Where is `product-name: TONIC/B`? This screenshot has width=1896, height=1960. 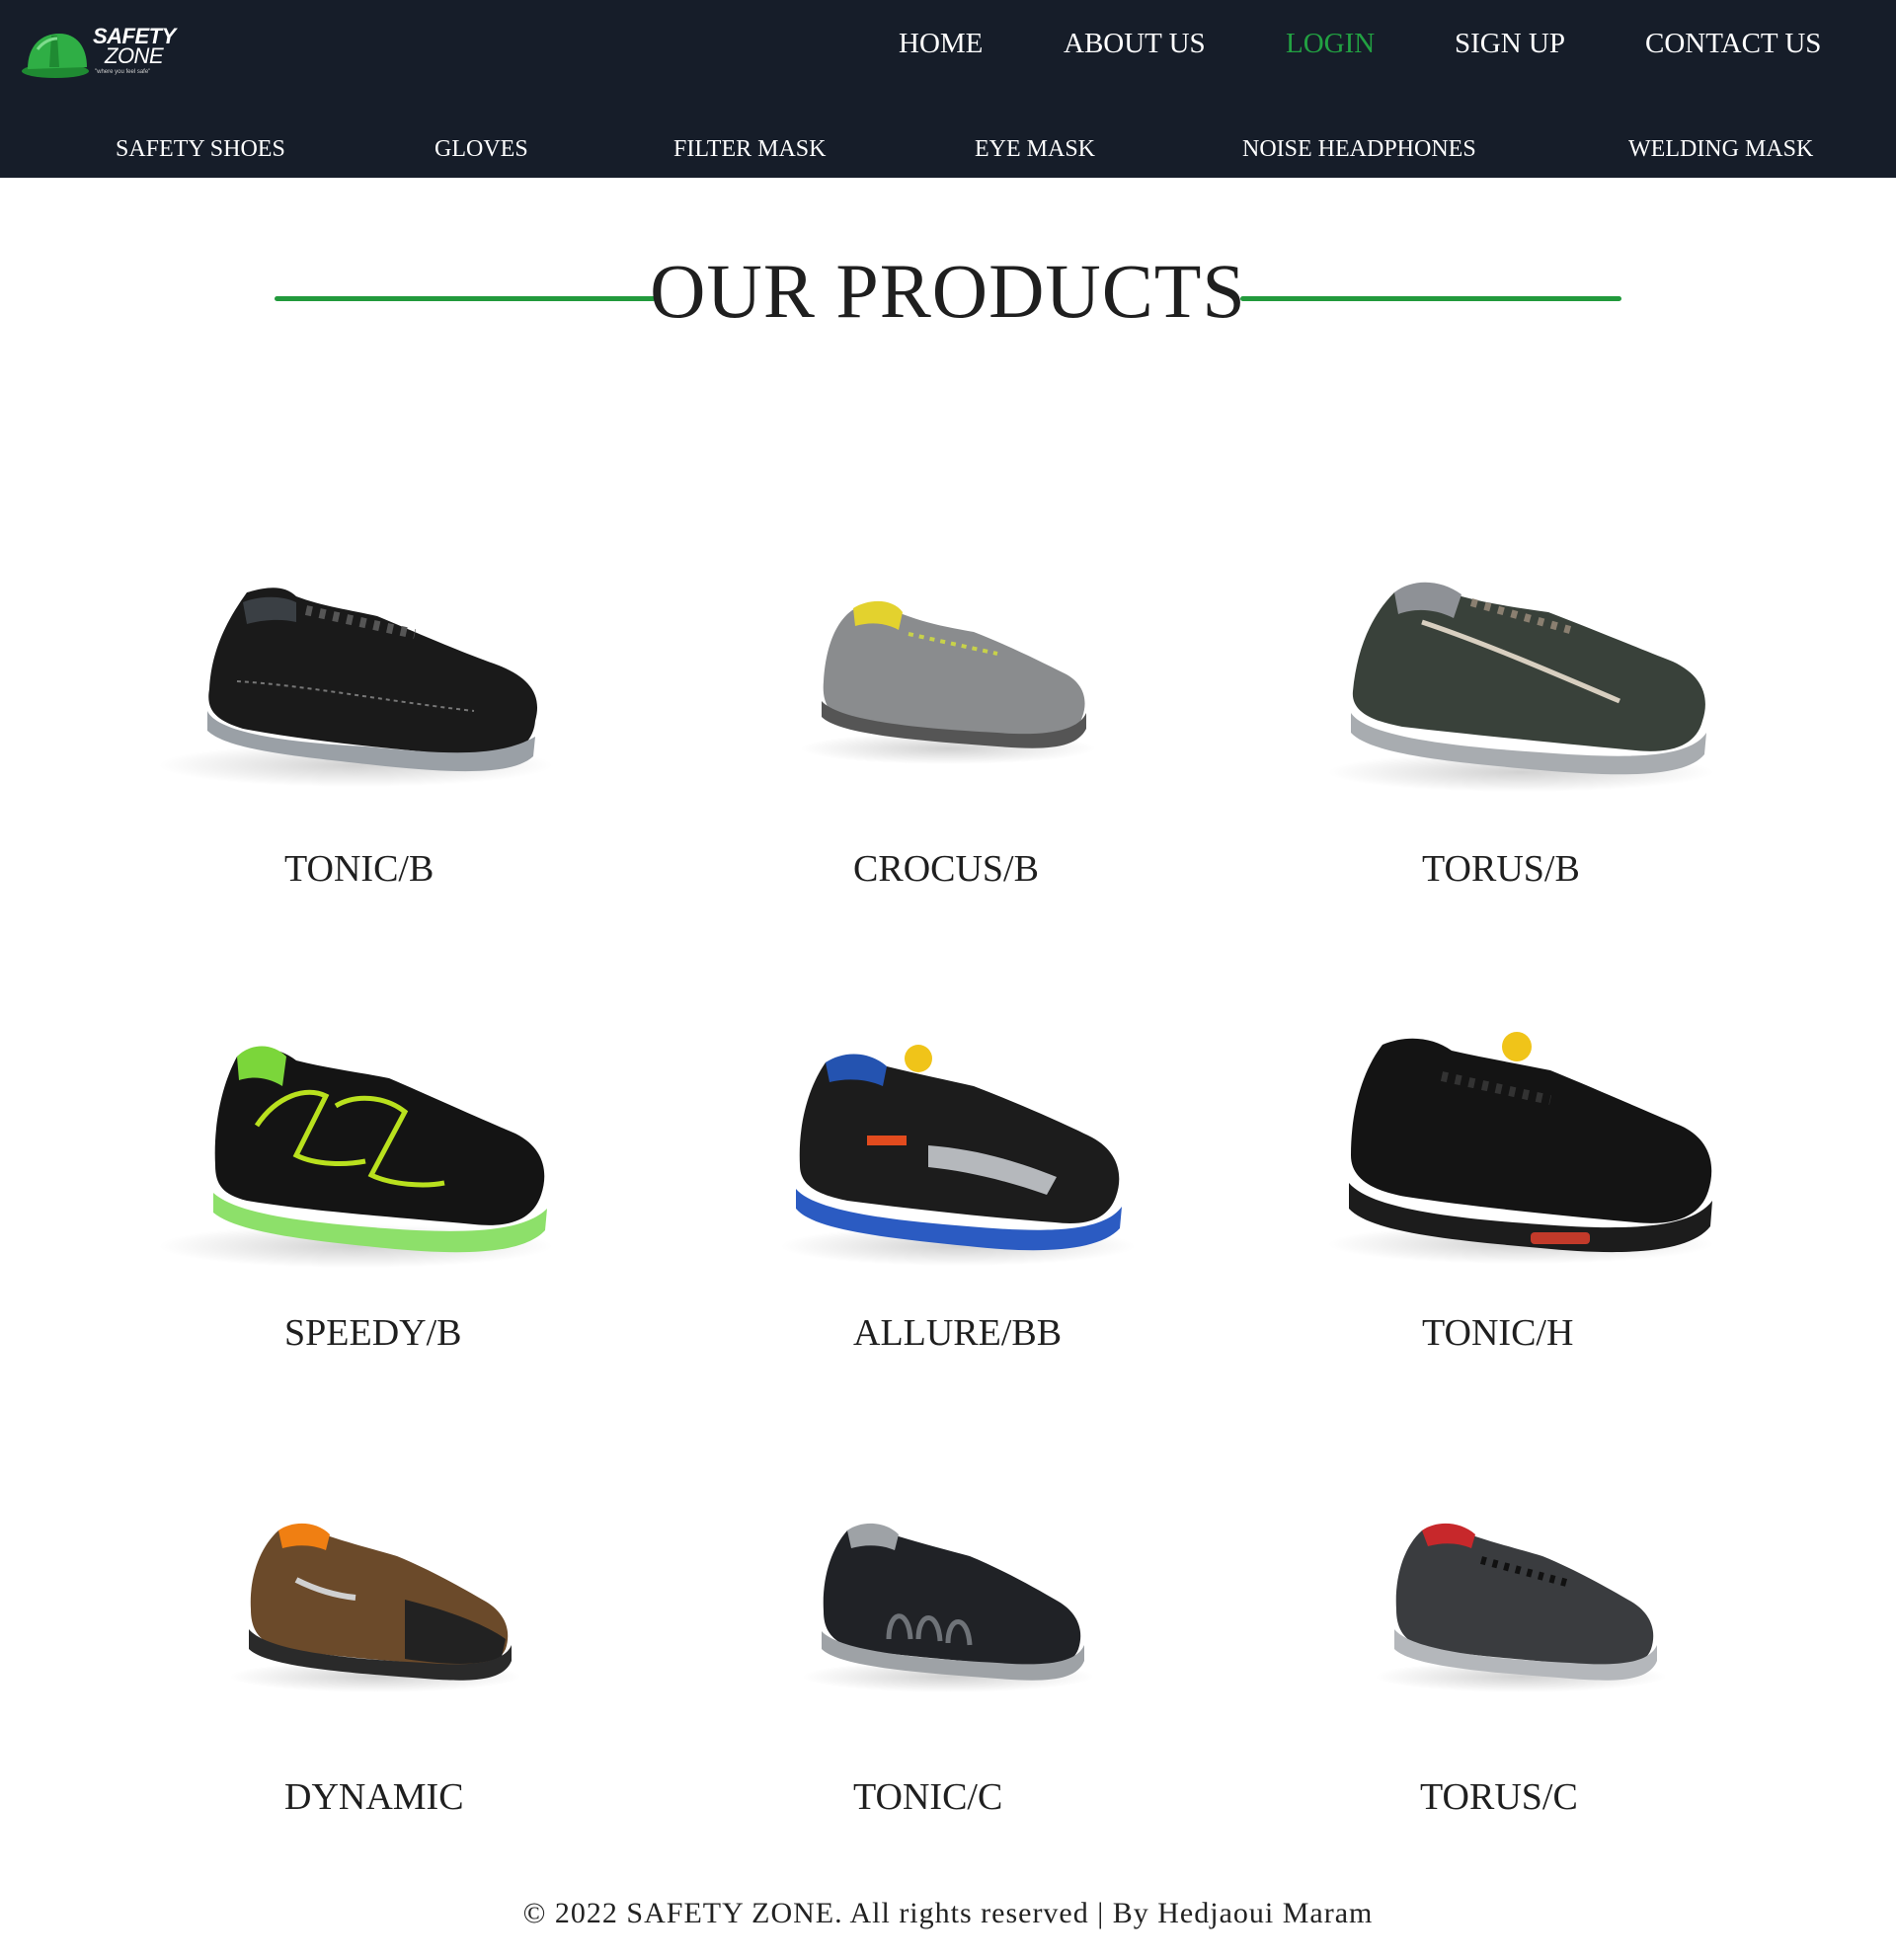
product-name: TONIC/B is located at coordinates (359, 869).